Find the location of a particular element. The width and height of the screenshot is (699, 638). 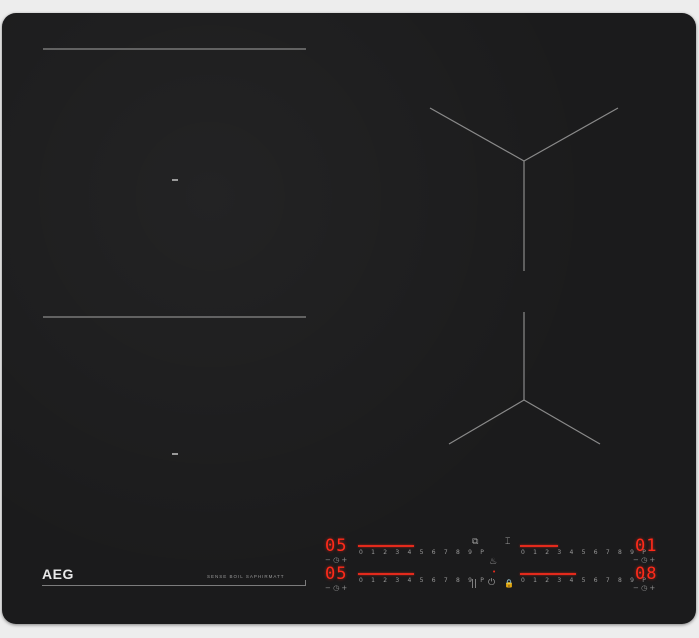

right-upper-y-left is located at coordinates (477, 134).